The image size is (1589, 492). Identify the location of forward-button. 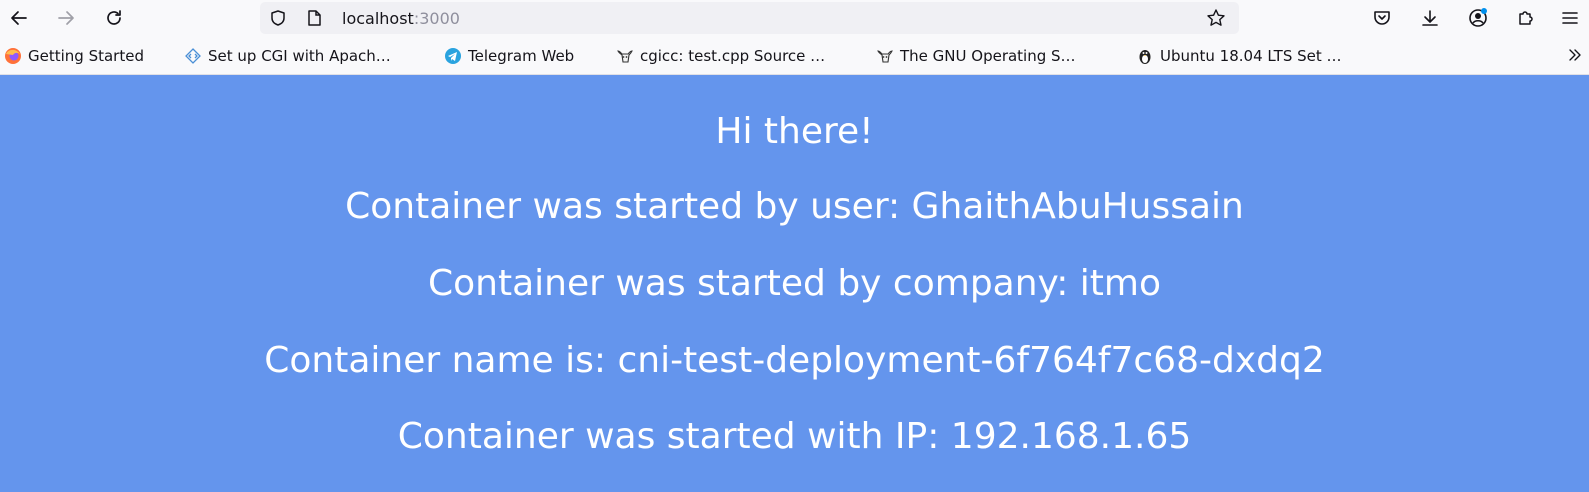
(66, 18).